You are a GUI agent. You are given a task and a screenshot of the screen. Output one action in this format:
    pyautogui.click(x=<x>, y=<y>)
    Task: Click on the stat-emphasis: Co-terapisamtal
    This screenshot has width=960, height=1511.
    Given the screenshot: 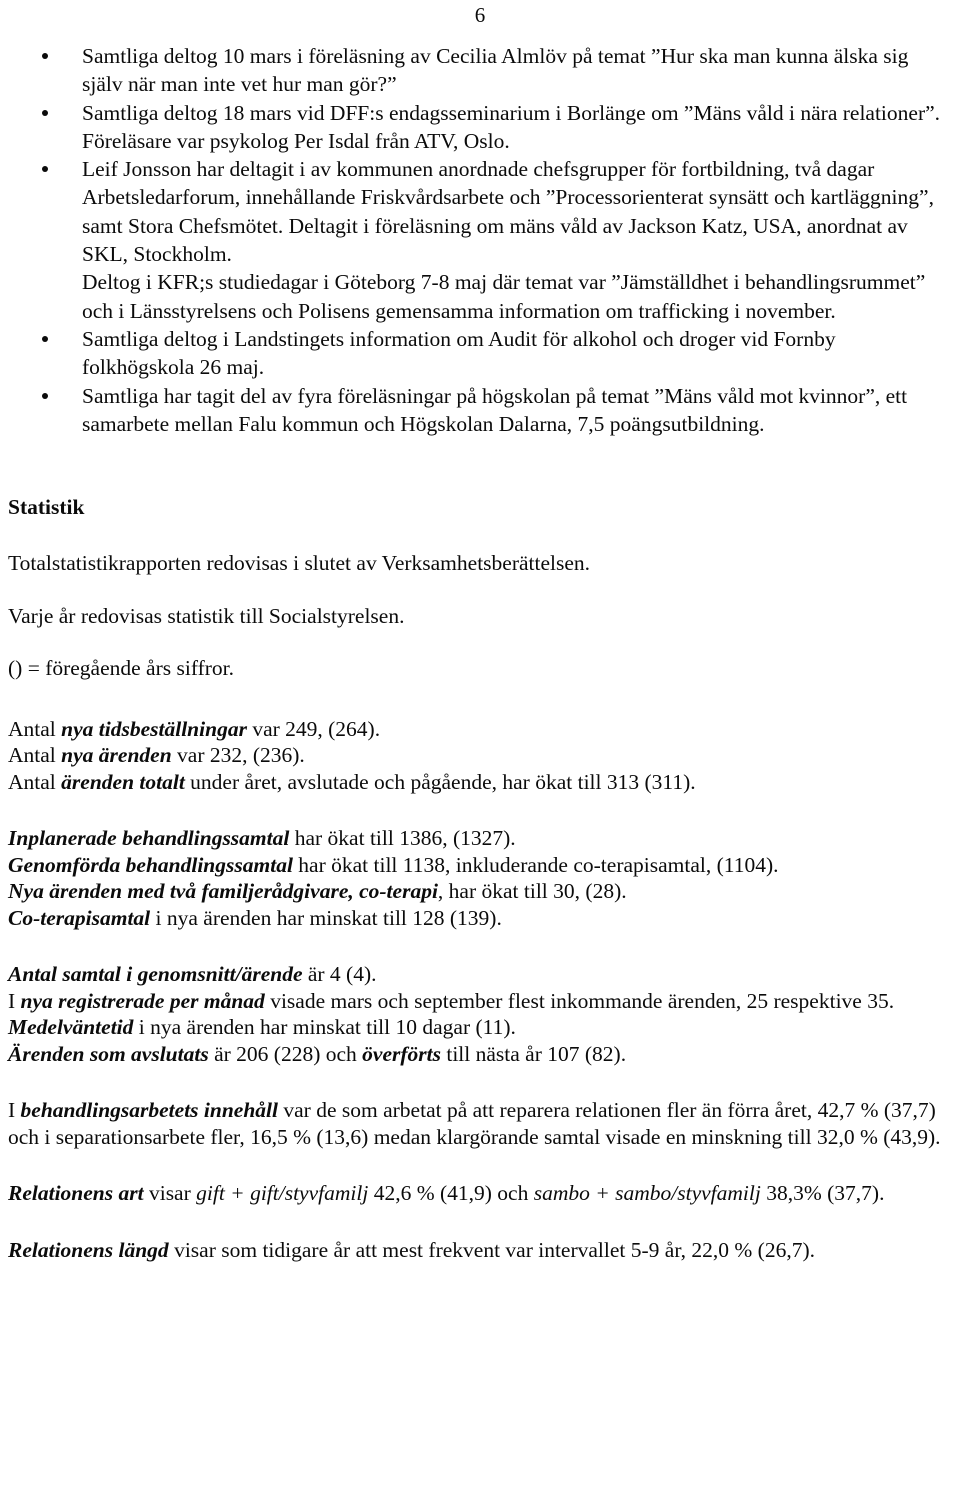 What is the action you would take?
    pyautogui.click(x=79, y=917)
    